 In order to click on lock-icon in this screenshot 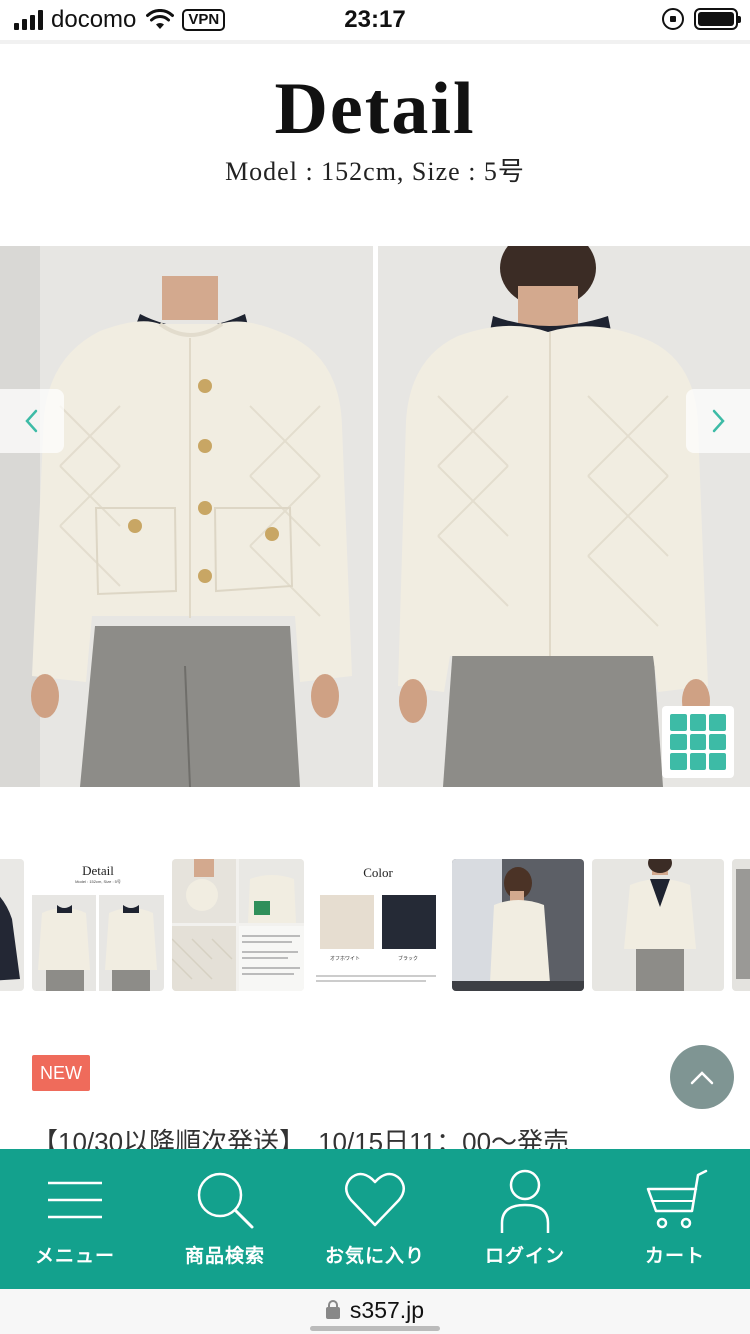, I will do `click(332, 1309)`.